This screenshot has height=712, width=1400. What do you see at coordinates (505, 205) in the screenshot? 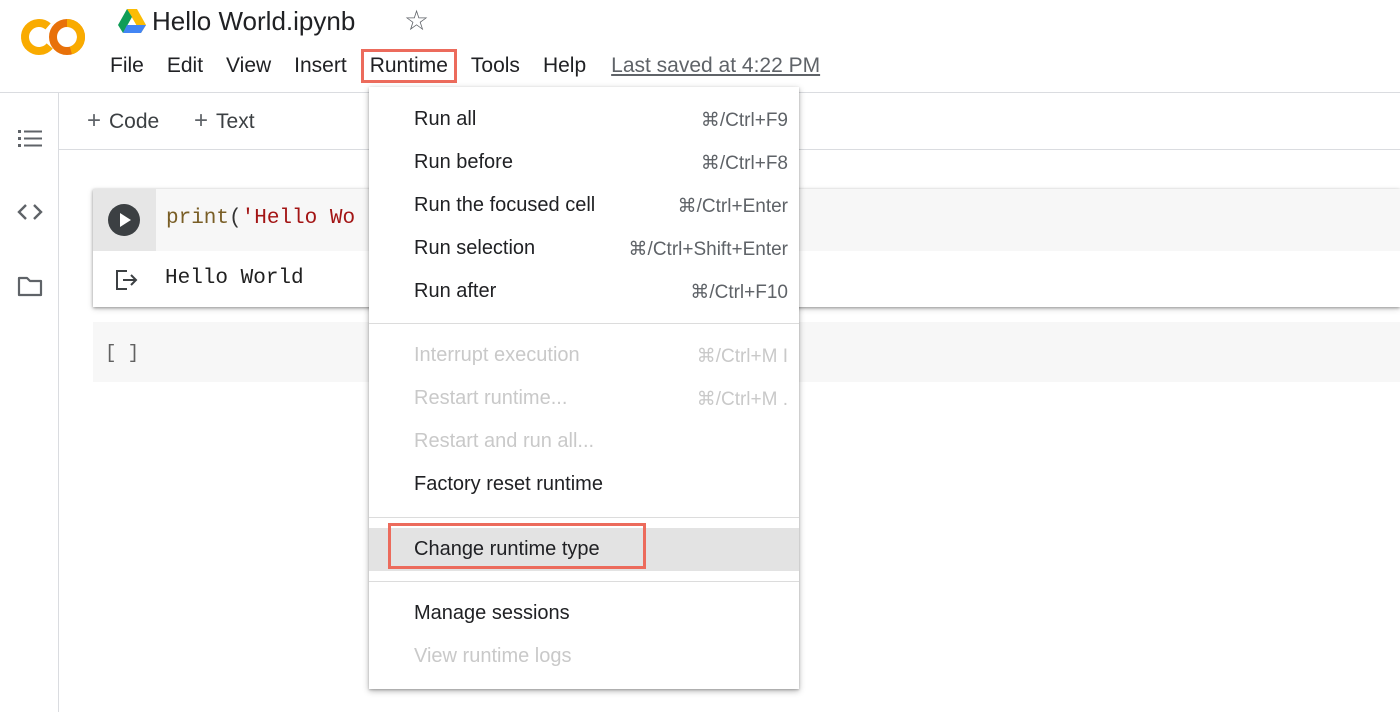
I see `menu-item-label: Run the focused cell` at bounding box center [505, 205].